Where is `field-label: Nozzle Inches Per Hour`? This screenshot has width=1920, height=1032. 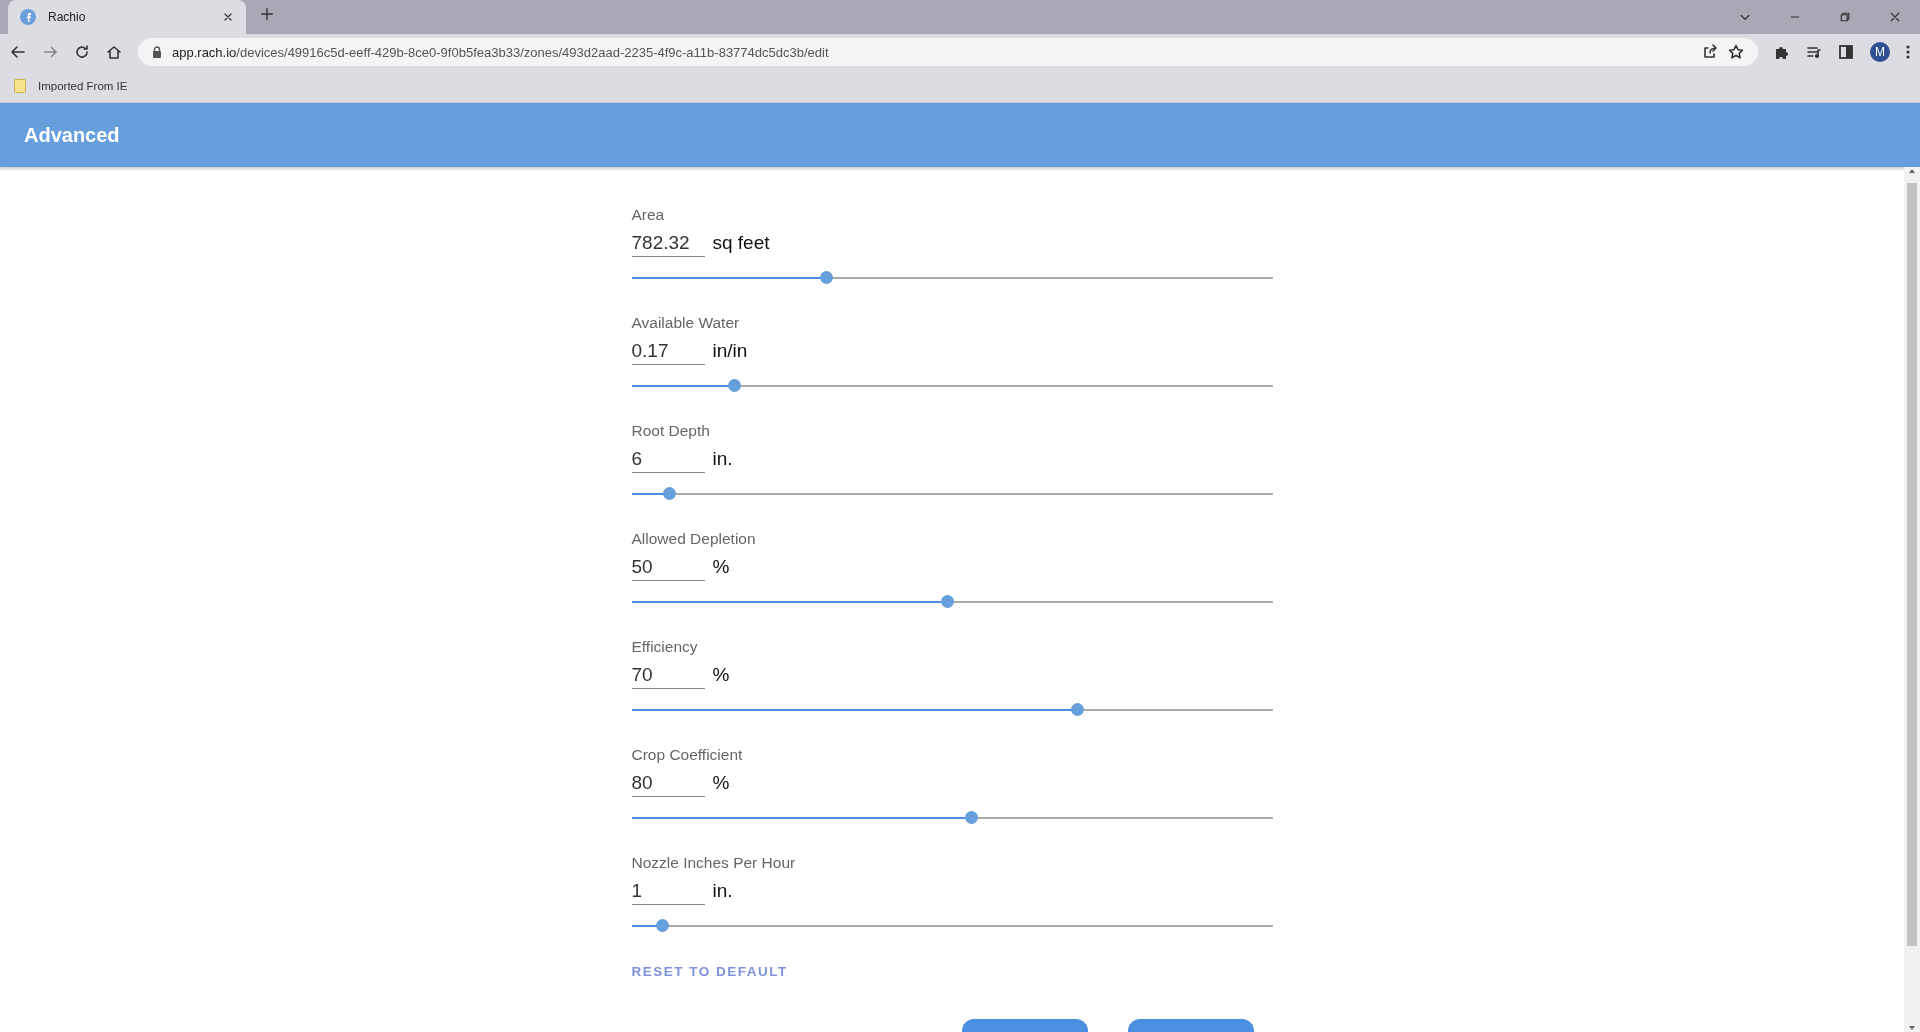
field-label: Nozzle Inches Per Hour is located at coordinates (714, 863).